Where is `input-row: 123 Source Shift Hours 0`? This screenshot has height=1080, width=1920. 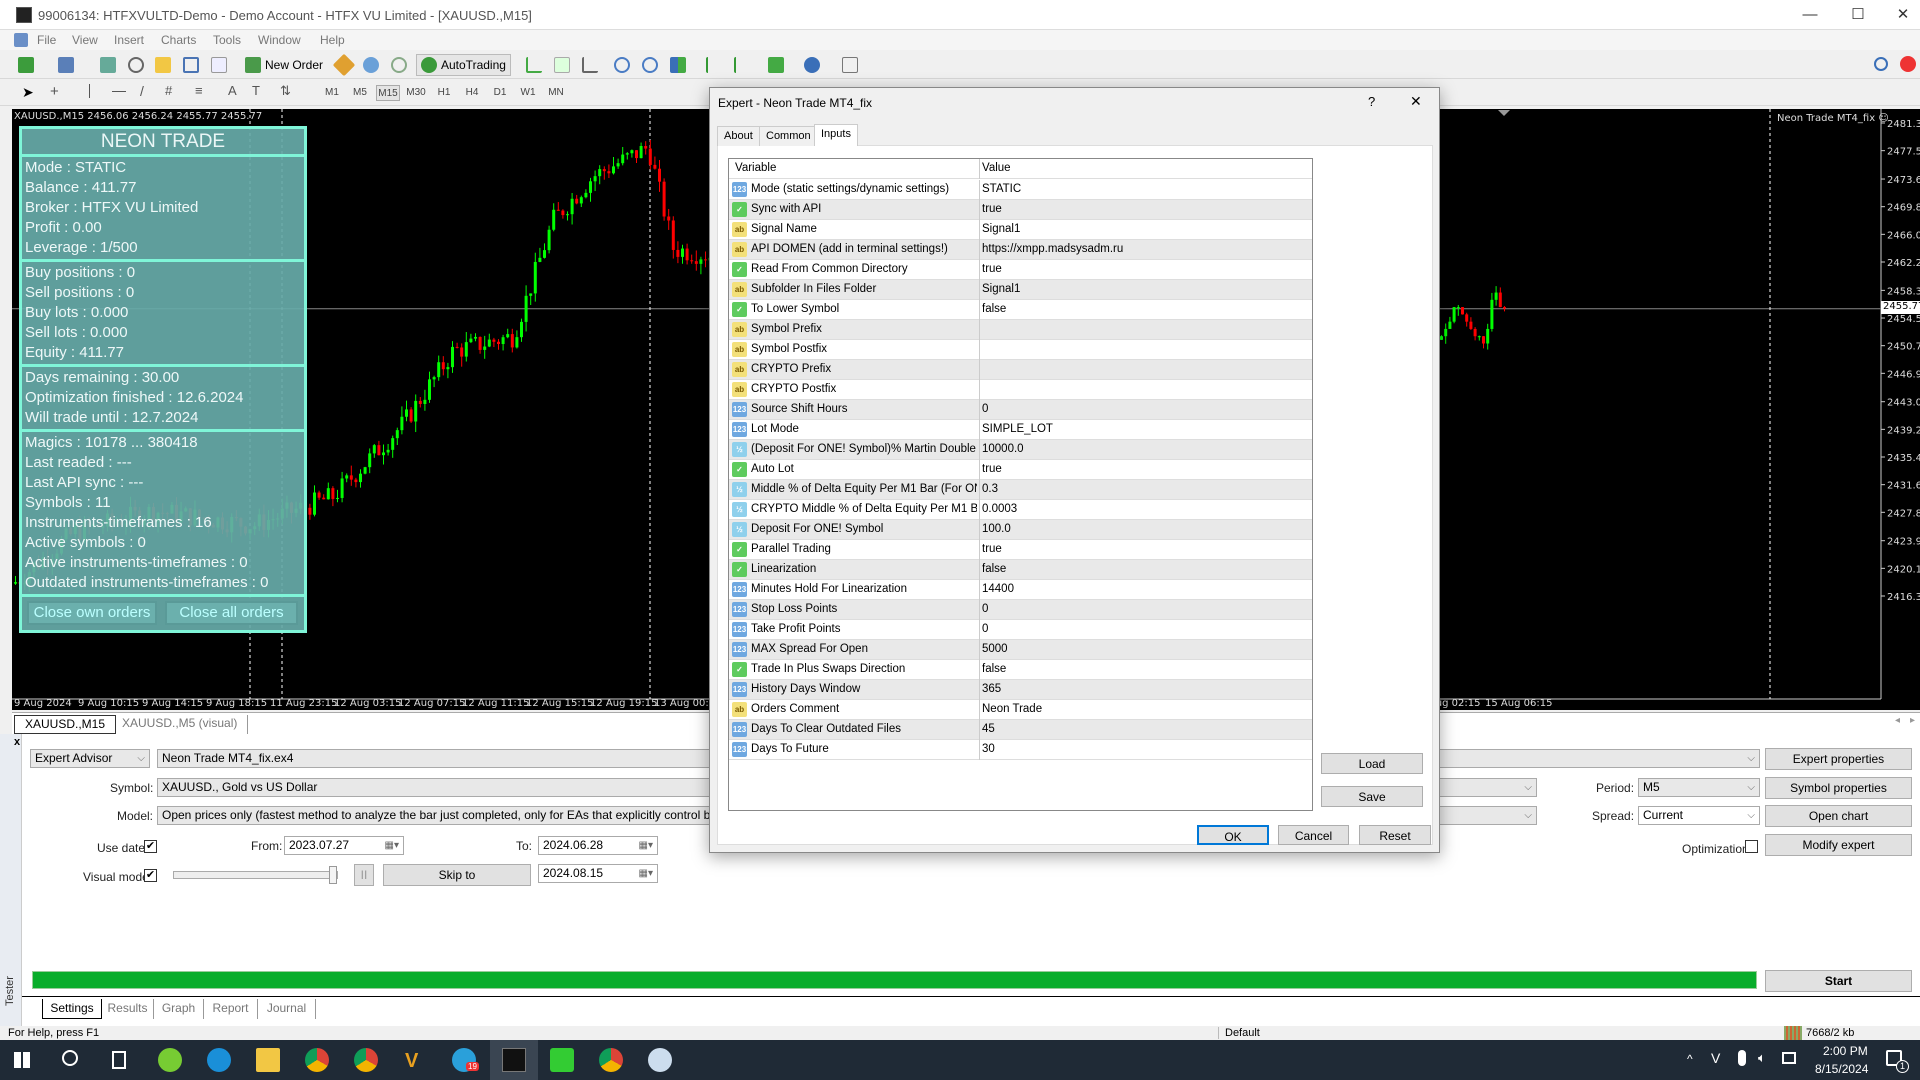
input-row: 123 Source Shift Hours 0 is located at coordinates (1020, 410).